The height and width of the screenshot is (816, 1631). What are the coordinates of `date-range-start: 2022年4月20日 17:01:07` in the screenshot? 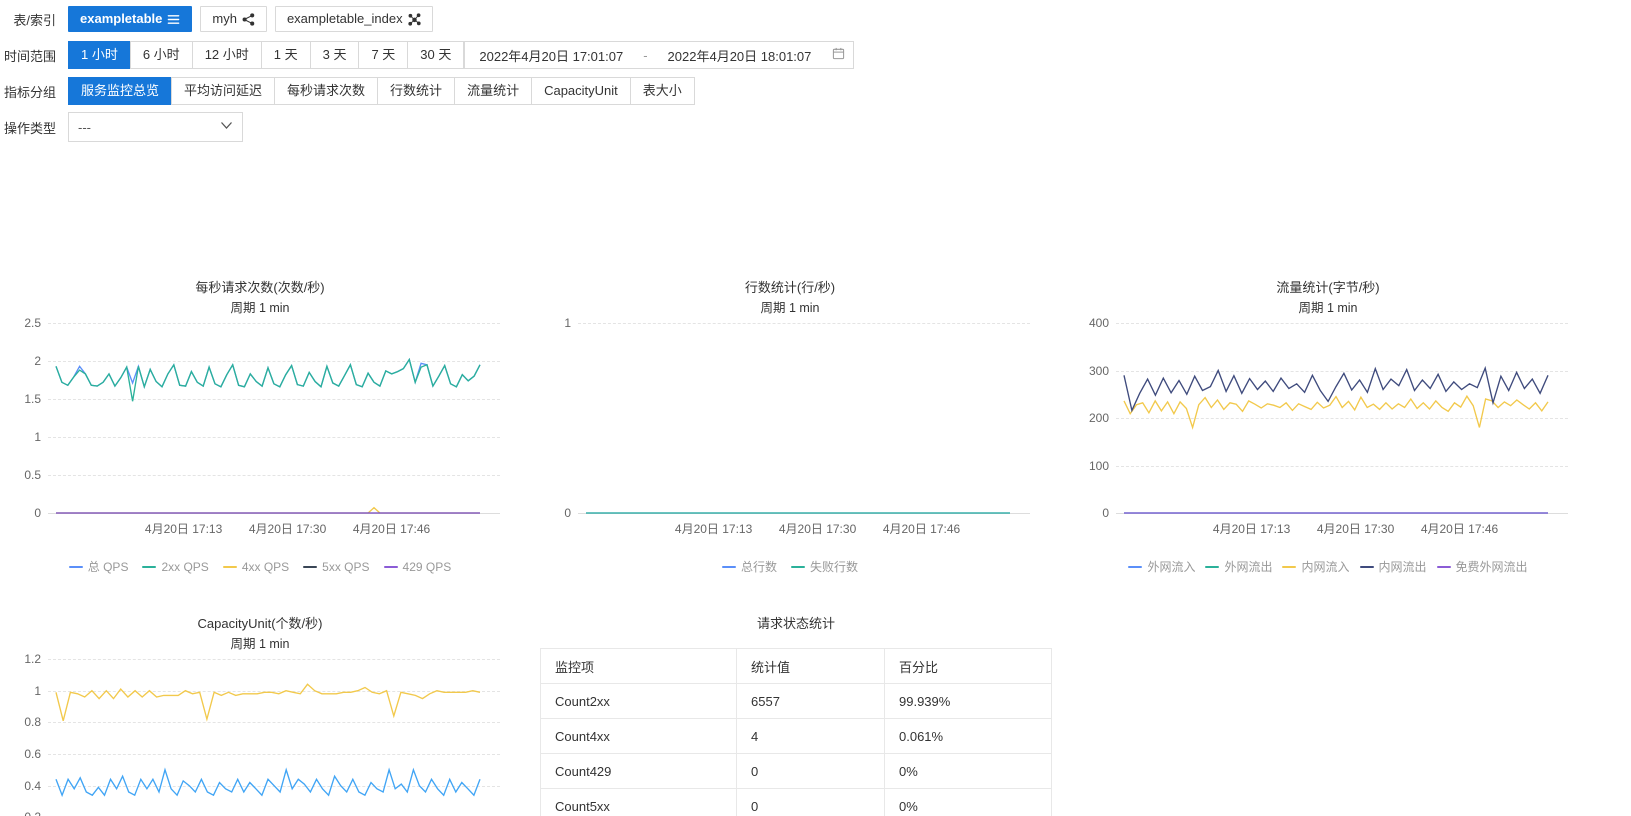 It's located at (551, 56).